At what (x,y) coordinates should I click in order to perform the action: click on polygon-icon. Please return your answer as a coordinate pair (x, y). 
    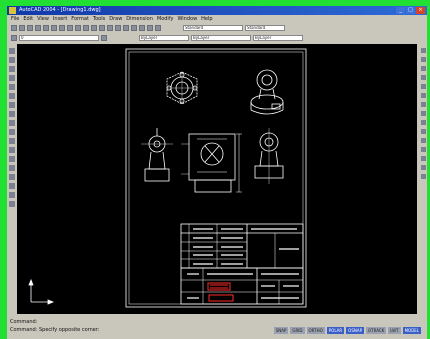
    Looking at the image, I should click on (11, 78).